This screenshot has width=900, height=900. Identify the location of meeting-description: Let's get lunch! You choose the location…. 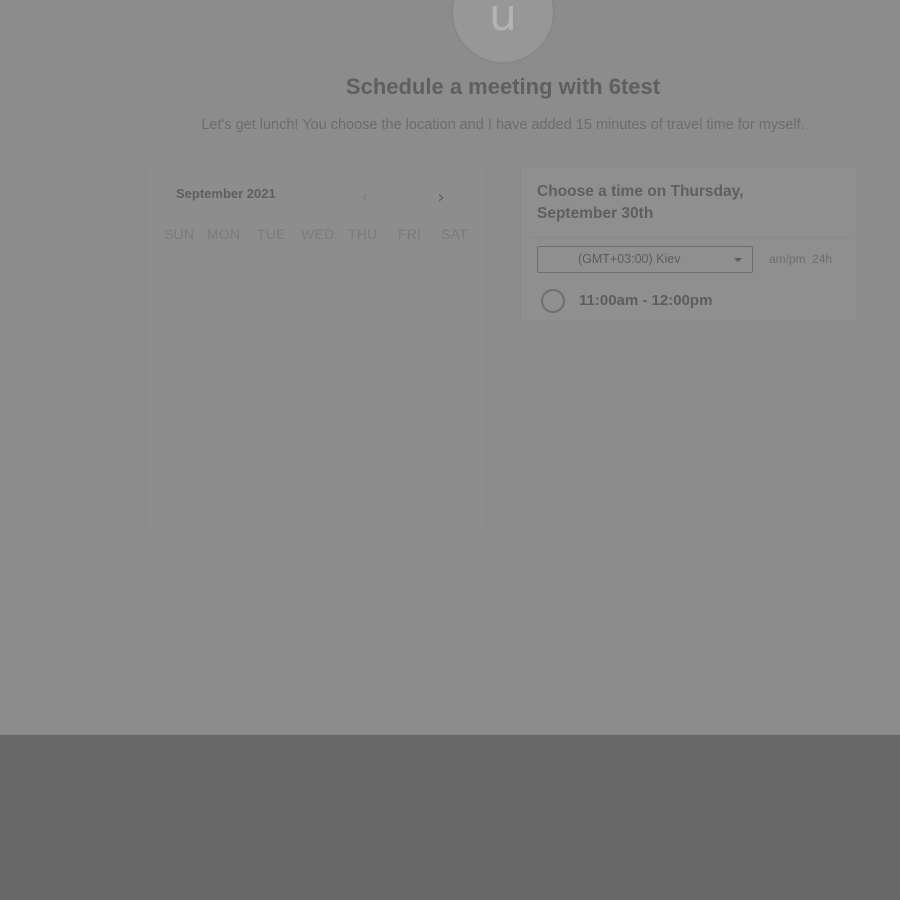
(503, 125).